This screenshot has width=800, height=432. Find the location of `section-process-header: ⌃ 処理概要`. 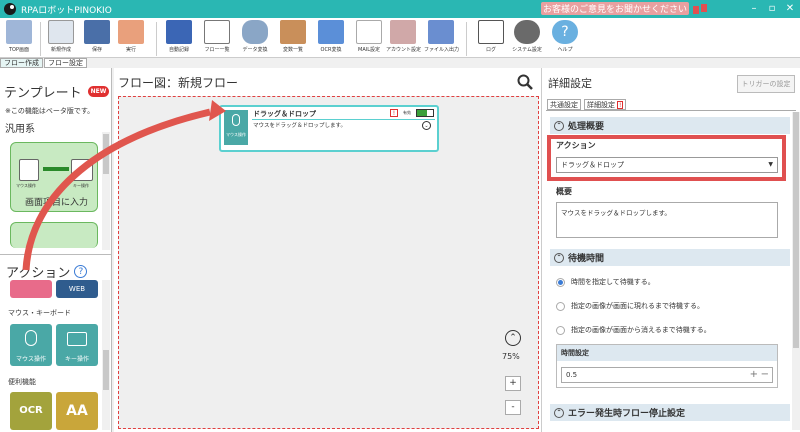

section-process-header: ⌃ 処理概要 is located at coordinates (670, 125).